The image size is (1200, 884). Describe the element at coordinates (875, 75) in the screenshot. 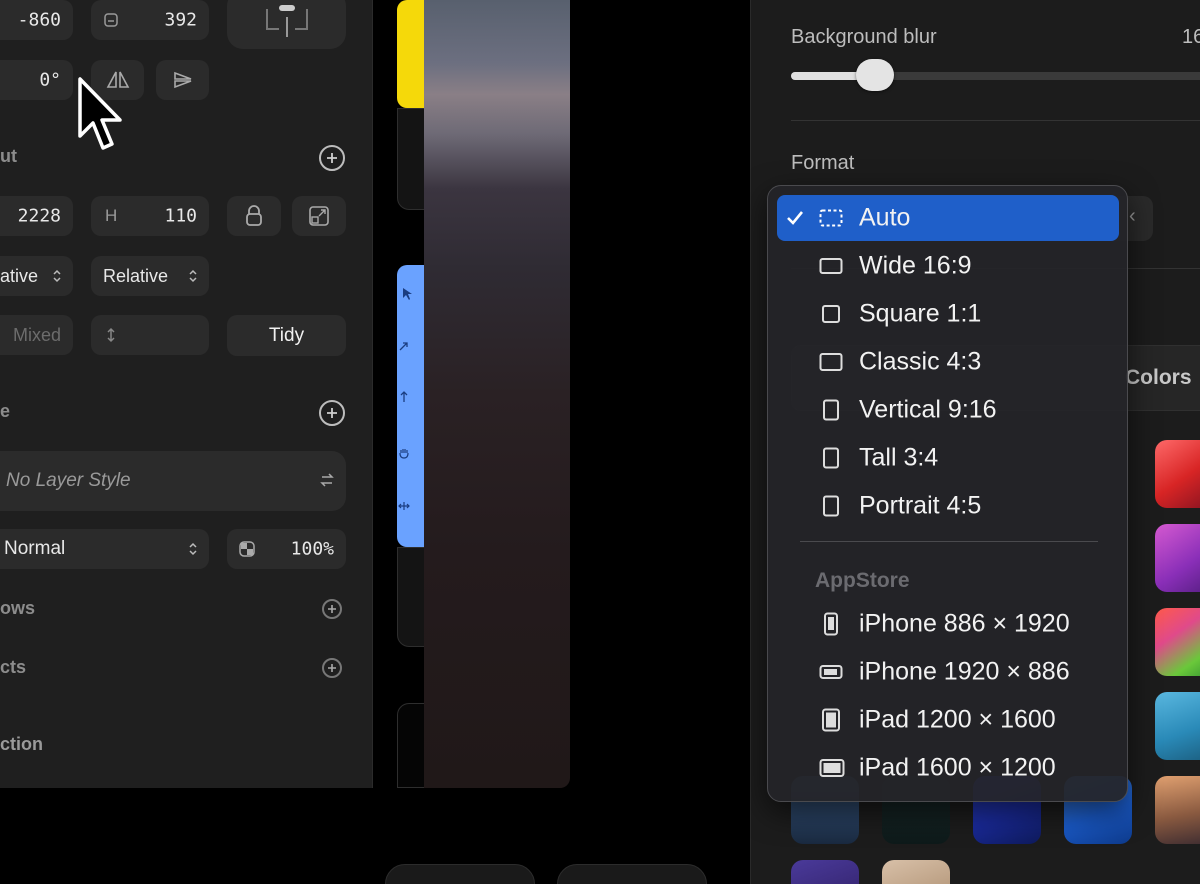

I see `blur-slider-thumb` at that location.